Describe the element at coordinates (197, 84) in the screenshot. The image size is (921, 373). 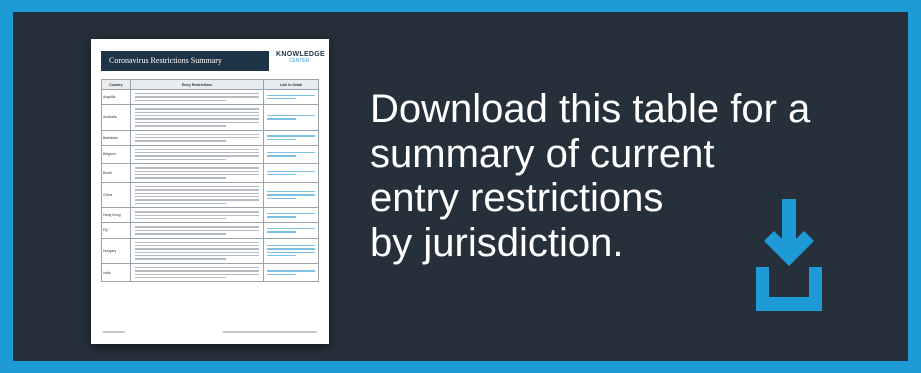
I see `column-header: Entry Restrictions` at that location.